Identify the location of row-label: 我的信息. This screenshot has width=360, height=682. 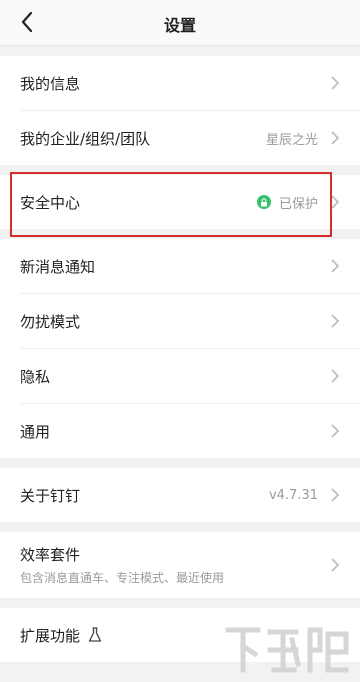
(50, 83).